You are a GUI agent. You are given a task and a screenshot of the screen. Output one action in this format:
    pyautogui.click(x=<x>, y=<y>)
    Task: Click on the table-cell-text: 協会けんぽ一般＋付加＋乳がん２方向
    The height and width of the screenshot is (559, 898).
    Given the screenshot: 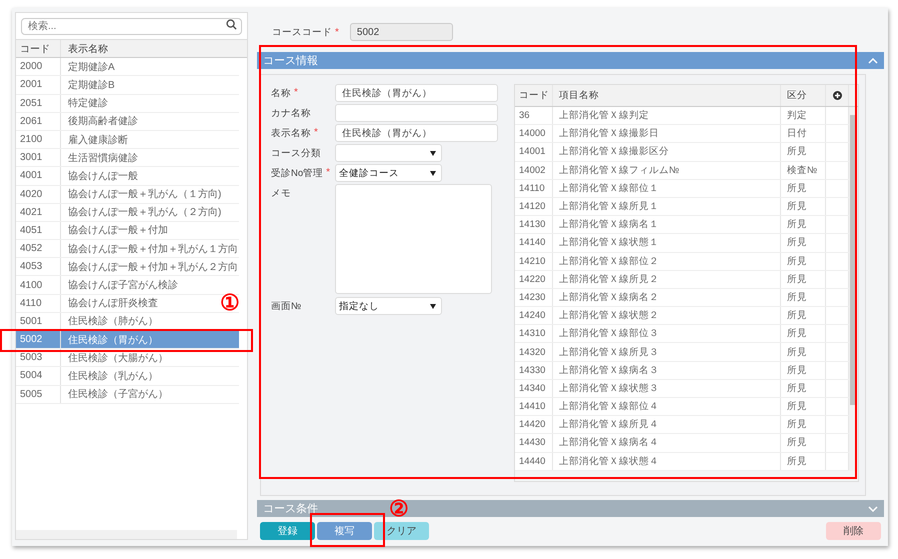 What is the action you would take?
    pyautogui.click(x=152, y=267)
    